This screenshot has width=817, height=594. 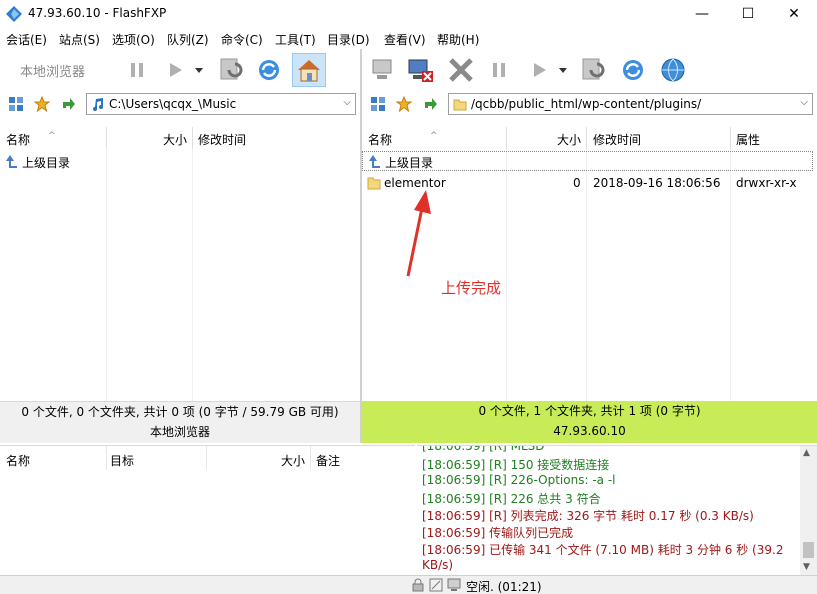 I want to click on chevron-down-icon: ⌵, so click(x=347, y=102).